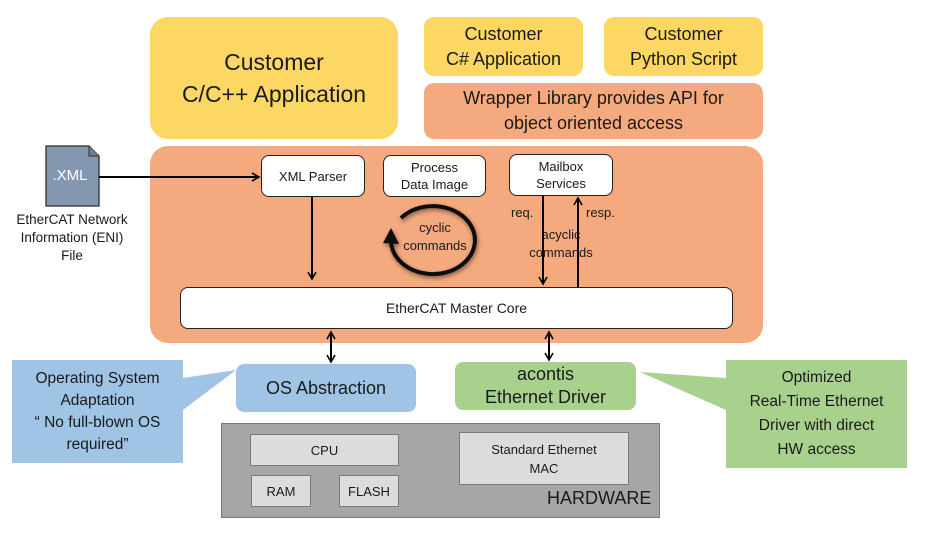  Describe the element at coordinates (561, 166) in the screenshot. I see `mailbox-services-line-1: Mailbox` at that location.